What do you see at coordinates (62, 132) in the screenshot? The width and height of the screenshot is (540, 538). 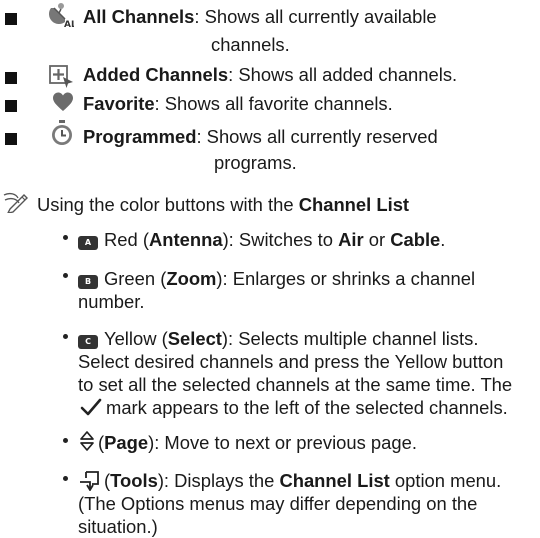 I see `timer-icon` at bounding box center [62, 132].